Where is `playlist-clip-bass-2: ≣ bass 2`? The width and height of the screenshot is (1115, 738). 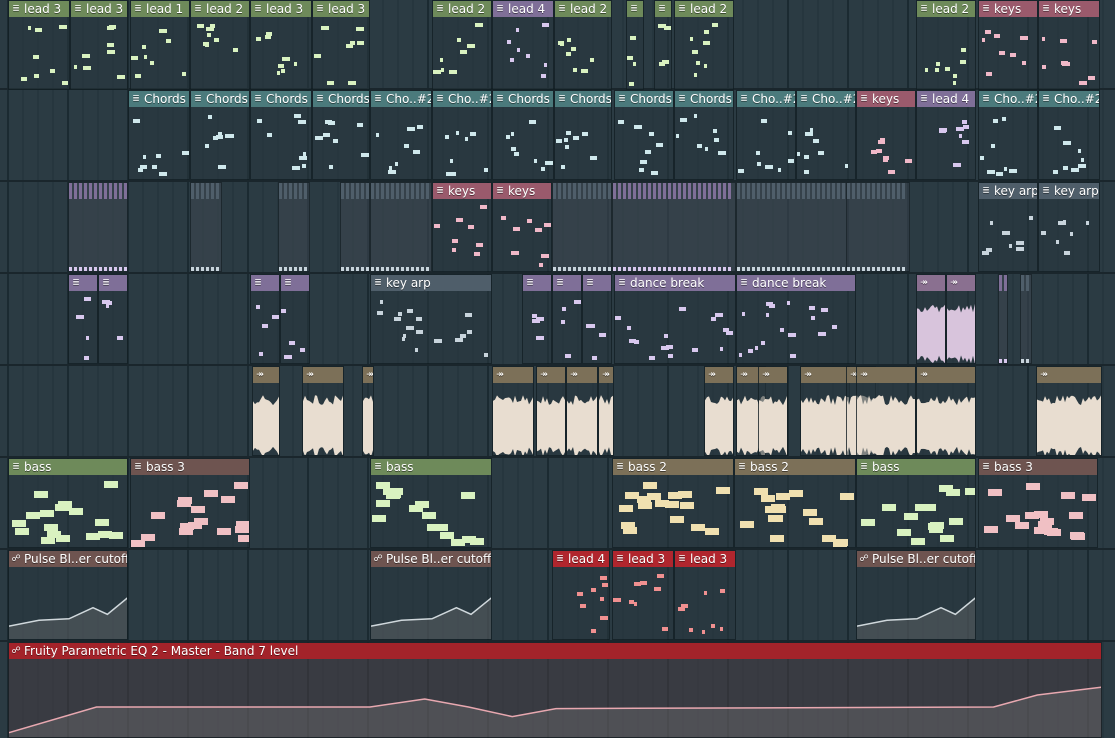 playlist-clip-bass-2: ≣ bass 2 is located at coordinates (795, 503).